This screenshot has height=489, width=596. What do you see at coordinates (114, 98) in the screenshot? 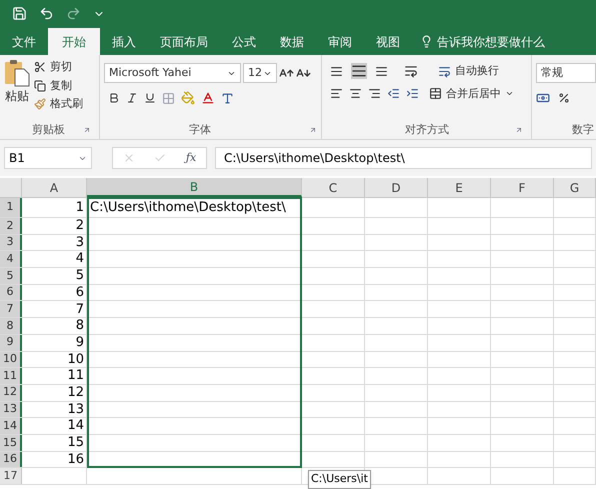
I see `bold-icon` at bounding box center [114, 98].